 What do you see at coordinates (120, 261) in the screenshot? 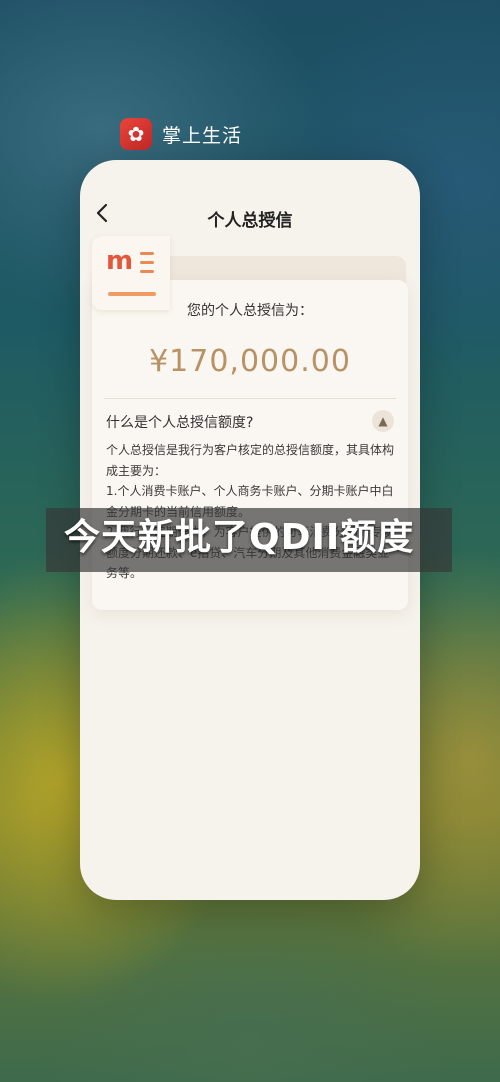
I see `brand-logo-icon: m` at bounding box center [120, 261].